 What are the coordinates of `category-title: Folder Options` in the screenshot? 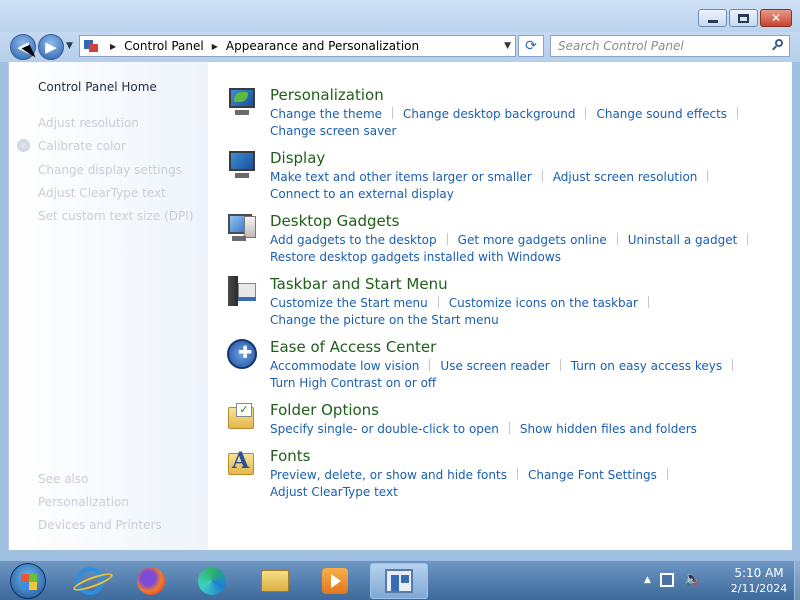 It's located at (324, 410).